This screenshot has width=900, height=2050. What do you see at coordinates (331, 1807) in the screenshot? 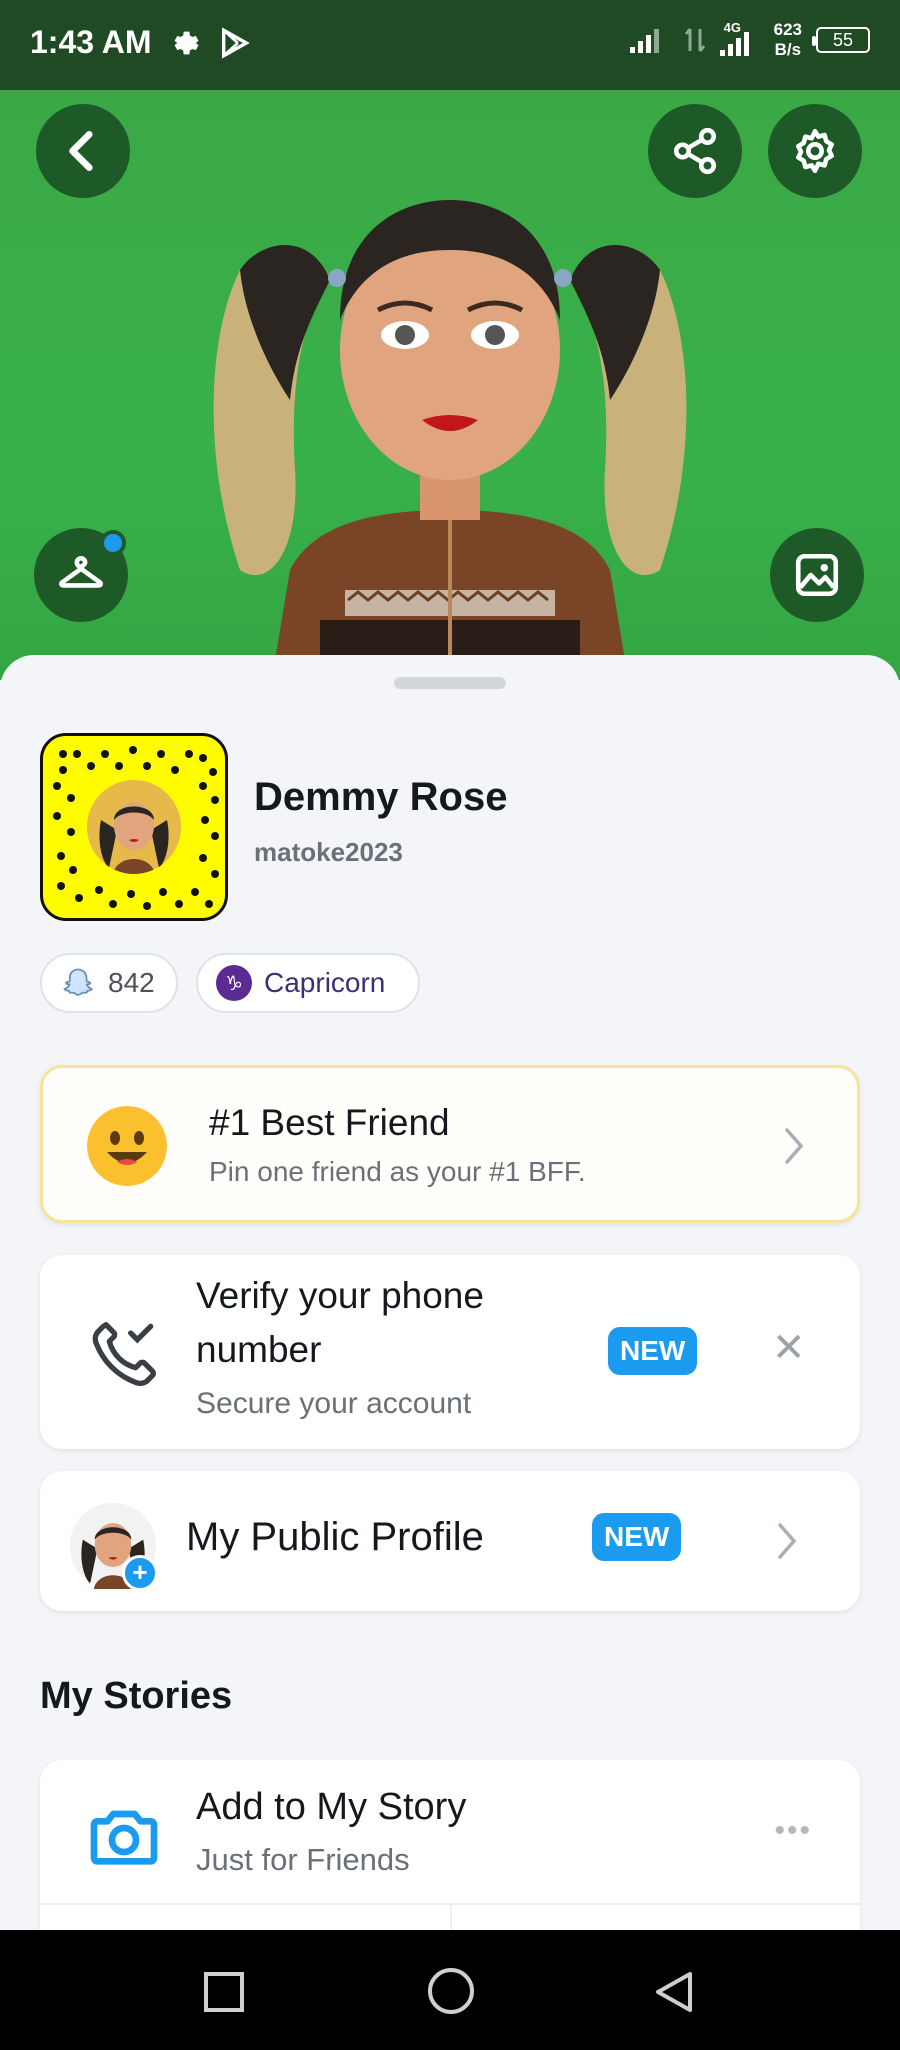
I see `add-story-title: Add to My Story` at bounding box center [331, 1807].